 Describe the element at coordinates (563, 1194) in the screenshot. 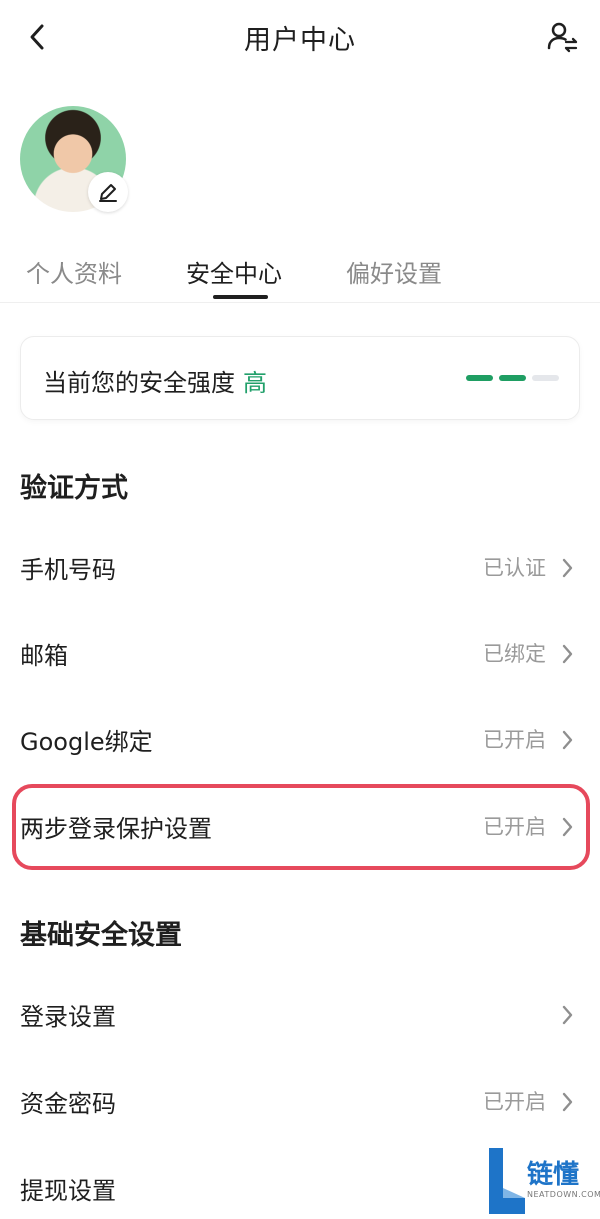

I see `watermark-site: NEATDOWN.COM` at that location.